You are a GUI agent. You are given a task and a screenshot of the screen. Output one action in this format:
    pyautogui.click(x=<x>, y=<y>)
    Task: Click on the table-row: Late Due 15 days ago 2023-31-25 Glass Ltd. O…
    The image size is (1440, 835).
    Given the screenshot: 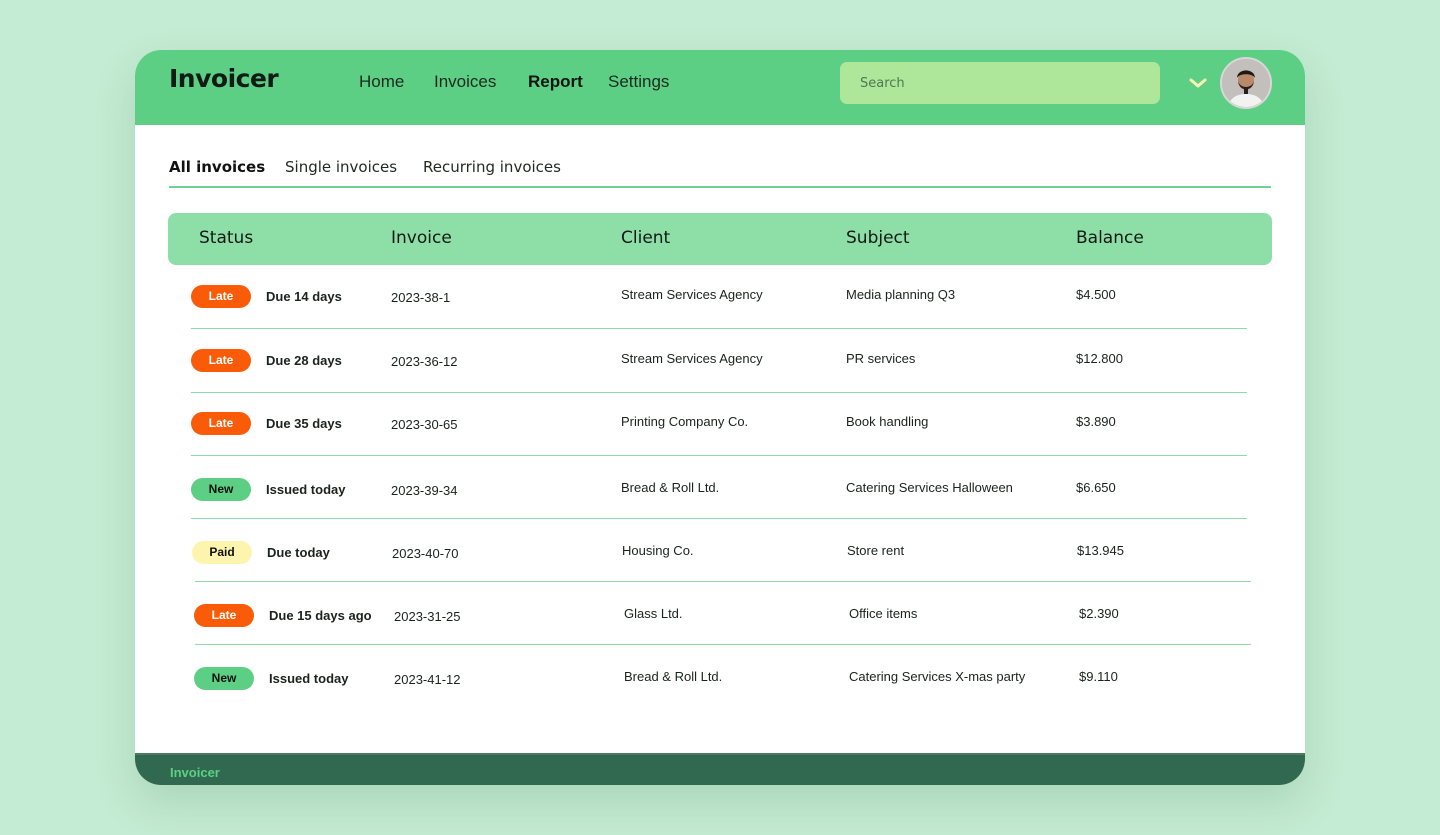 What is the action you would take?
    pyautogui.click(x=720, y=625)
    